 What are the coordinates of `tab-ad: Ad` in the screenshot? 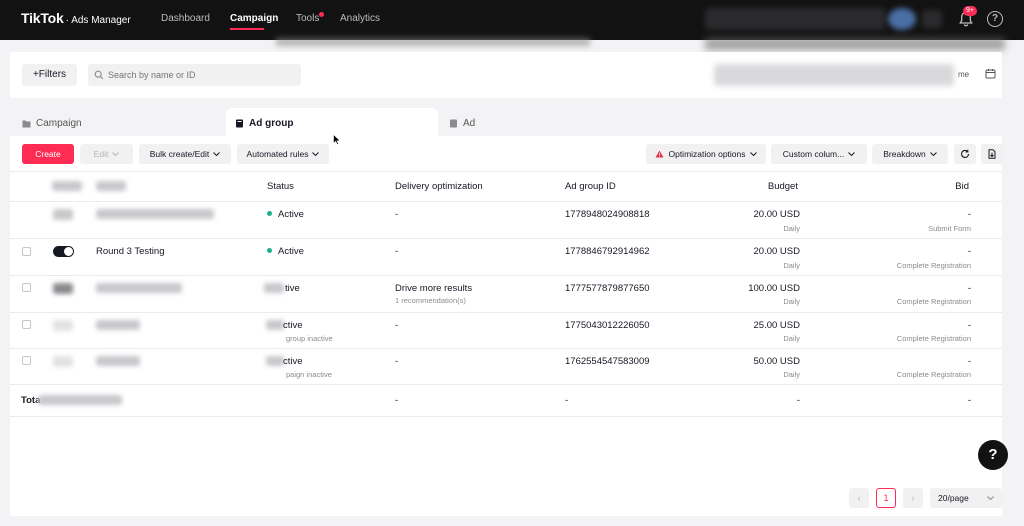 It's located at (549, 123).